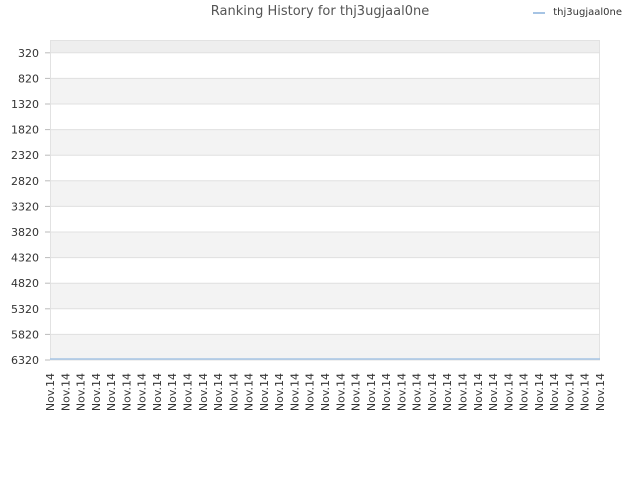  What do you see at coordinates (28, 53) in the screenshot?
I see `y-tick-label: 320` at bounding box center [28, 53].